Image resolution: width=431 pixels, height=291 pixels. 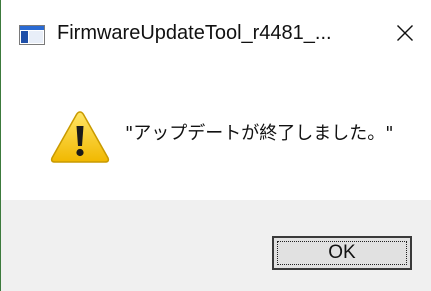 I want to click on warning-icon, so click(x=80, y=137).